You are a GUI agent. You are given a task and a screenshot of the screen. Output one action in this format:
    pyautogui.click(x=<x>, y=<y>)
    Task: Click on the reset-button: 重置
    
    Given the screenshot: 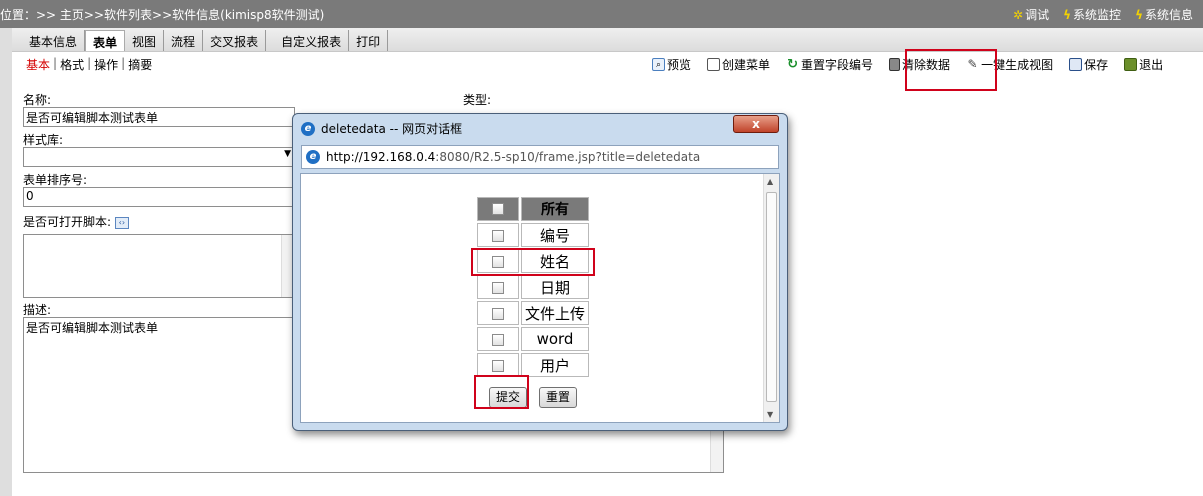 What is the action you would take?
    pyautogui.click(x=558, y=397)
    